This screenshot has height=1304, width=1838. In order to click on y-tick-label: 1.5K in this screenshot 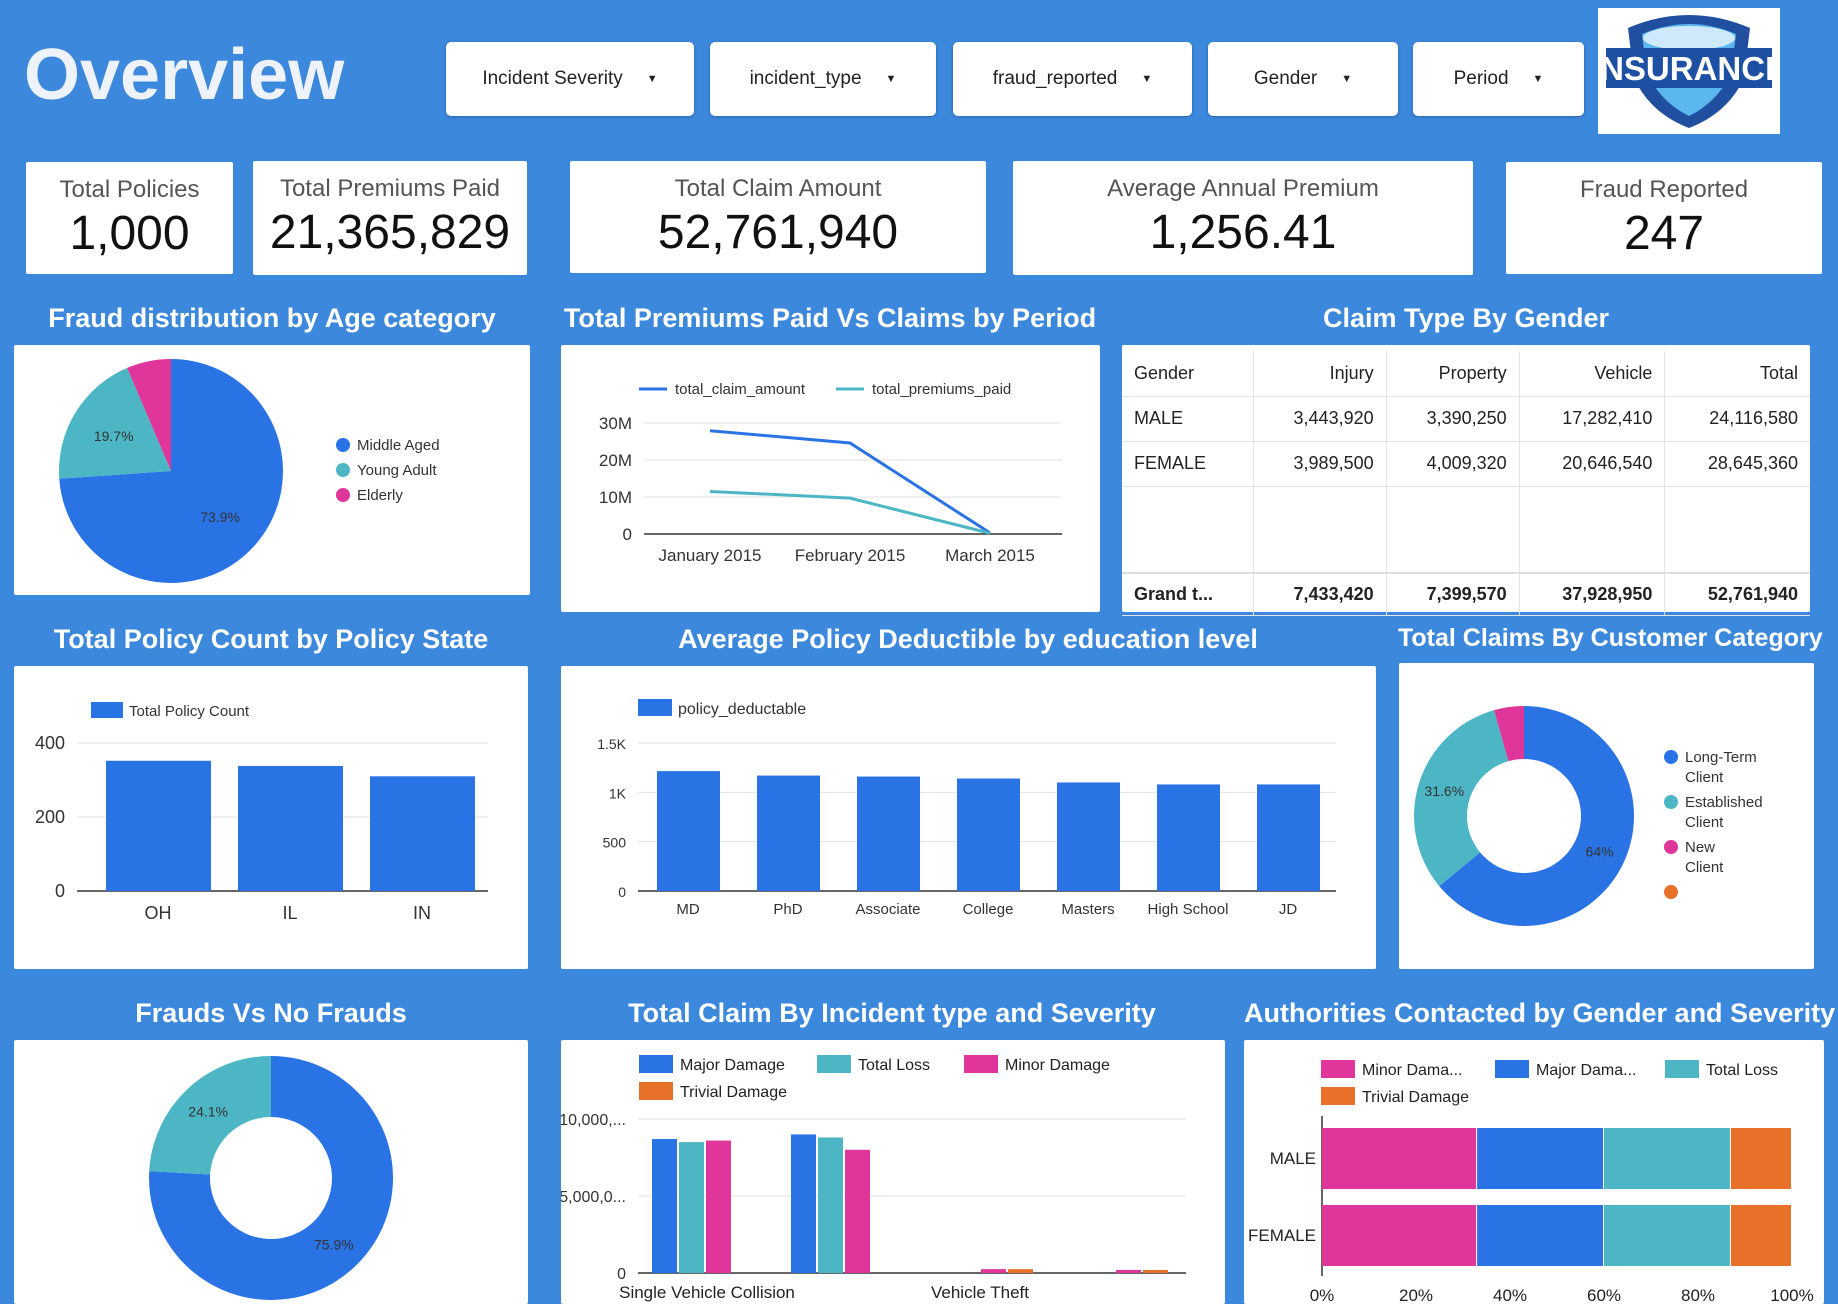, I will do `click(611, 744)`.